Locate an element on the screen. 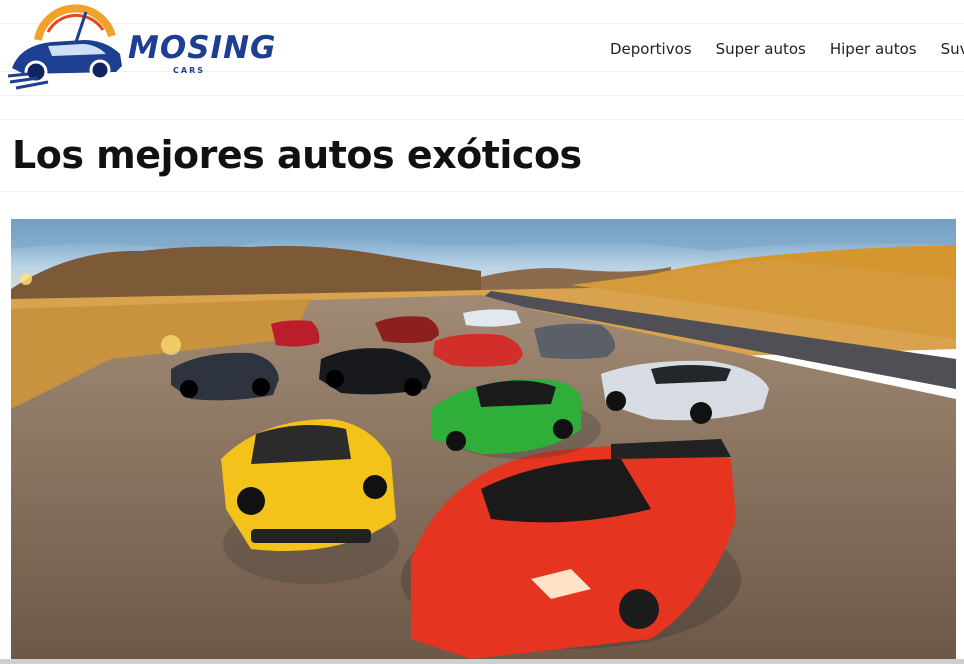 This screenshot has width=964, height=664. nav-item-deportivos: Deportivos is located at coordinates (651, 49).